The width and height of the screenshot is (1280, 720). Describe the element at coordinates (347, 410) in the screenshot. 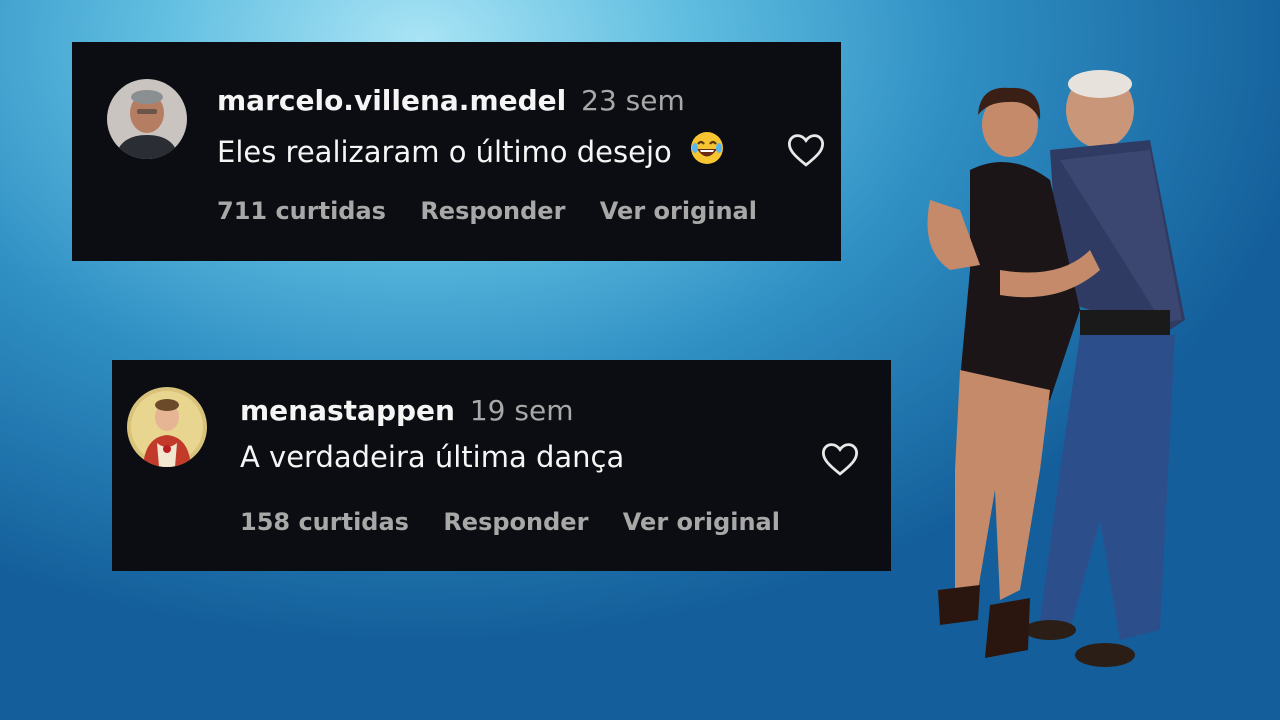

I see `username-link: menastappen` at that location.